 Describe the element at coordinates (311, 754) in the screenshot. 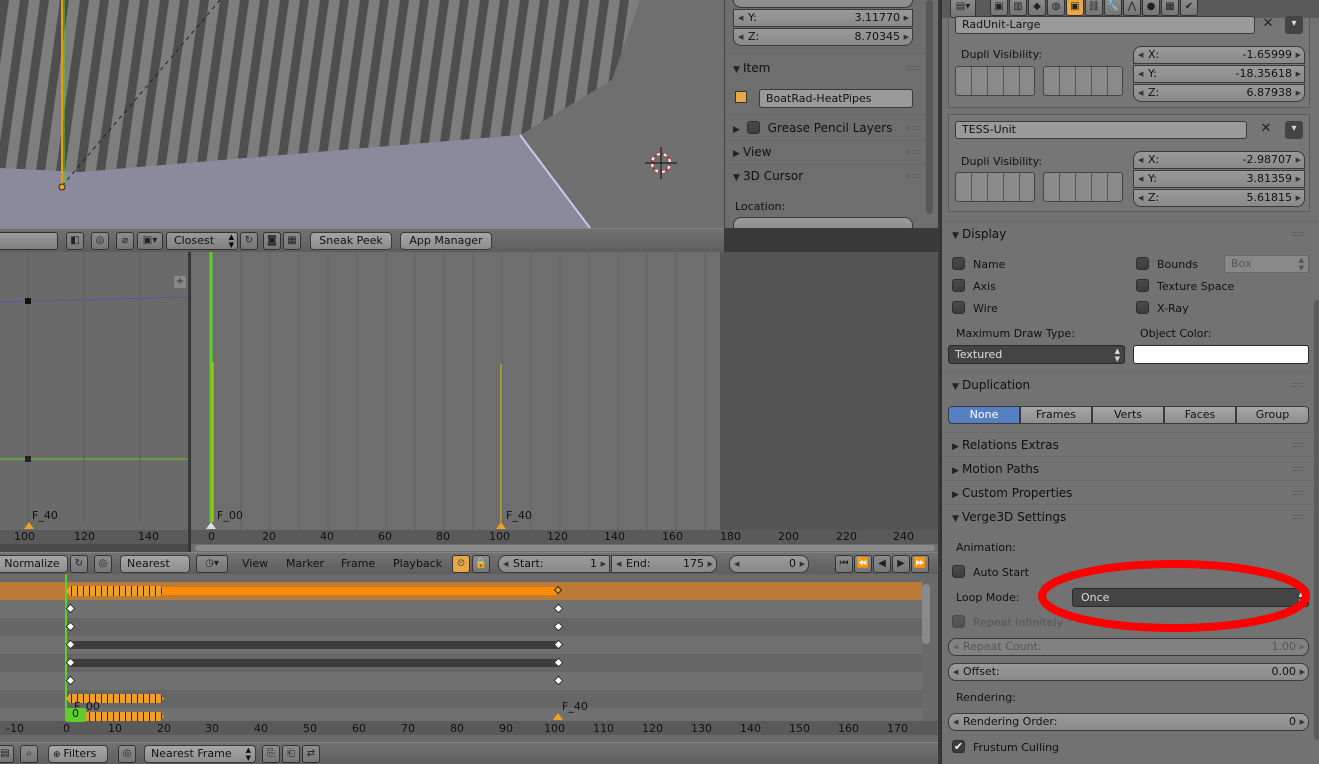

I see `paste-flipped-icon: ⇄` at that location.